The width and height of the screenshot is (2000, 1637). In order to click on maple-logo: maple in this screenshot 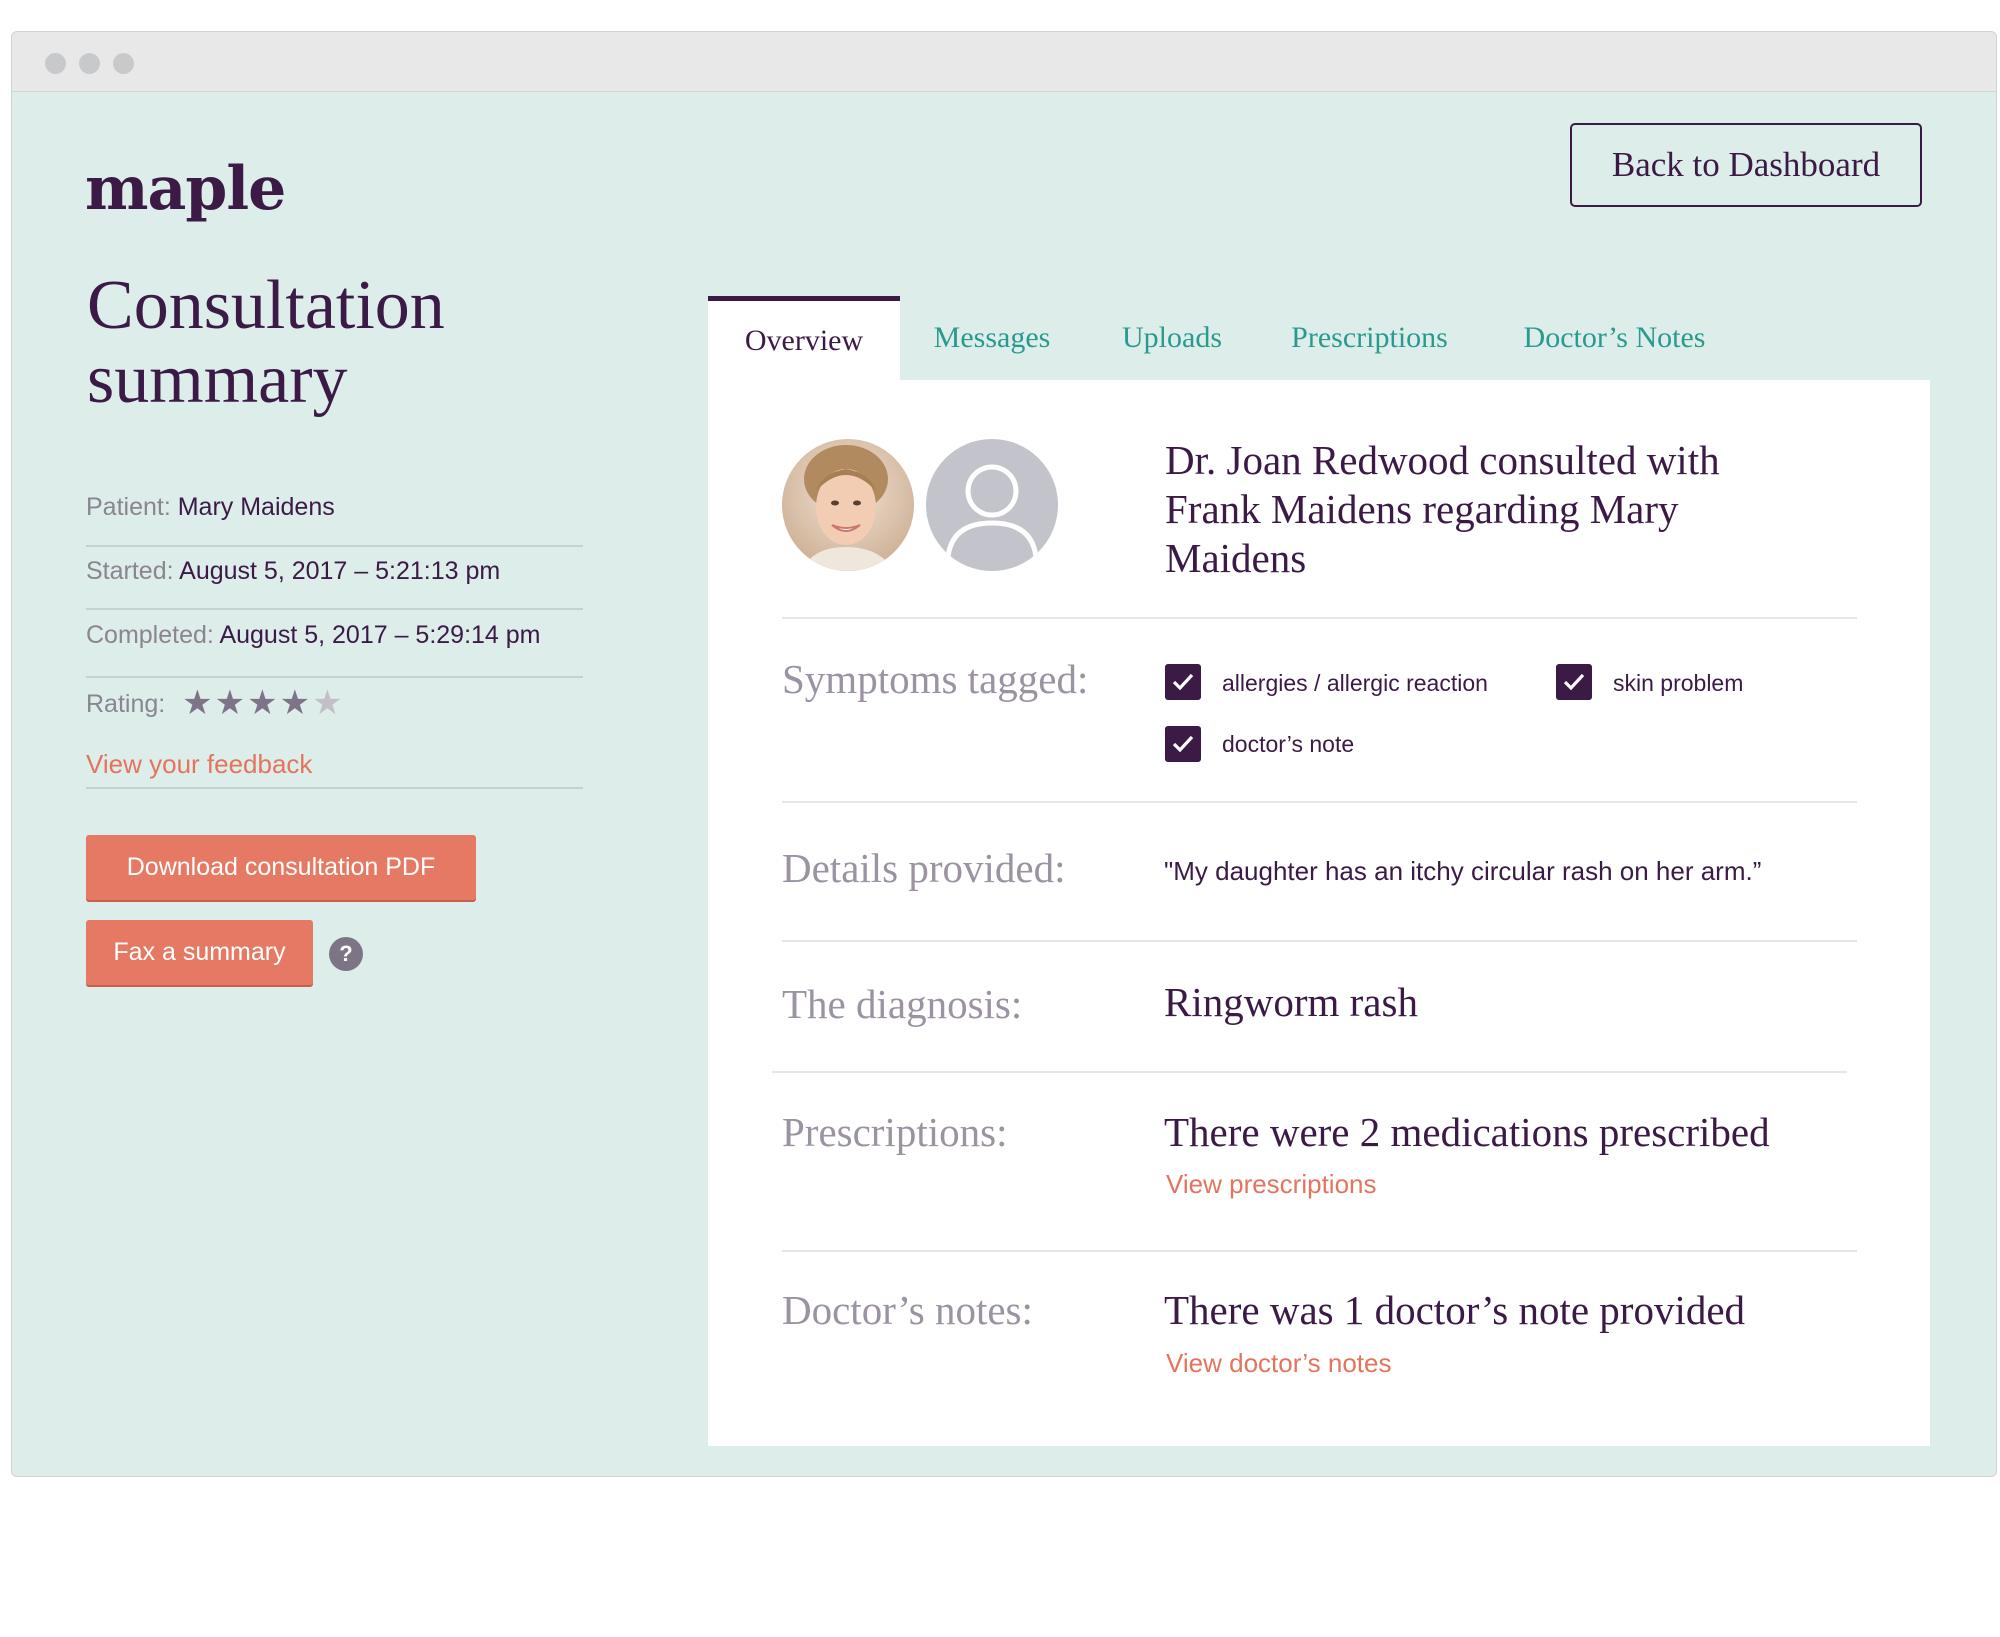, I will do `click(185, 189)`.